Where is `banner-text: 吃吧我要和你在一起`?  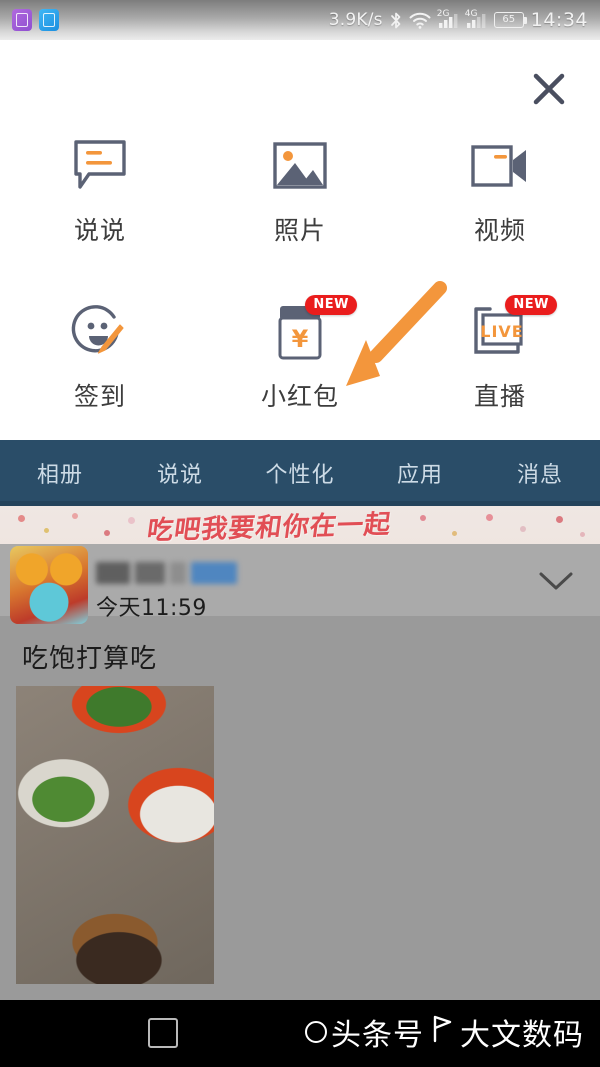
banner-text: 吃吧我要和你在一起 is located at coordinates (269, 528).